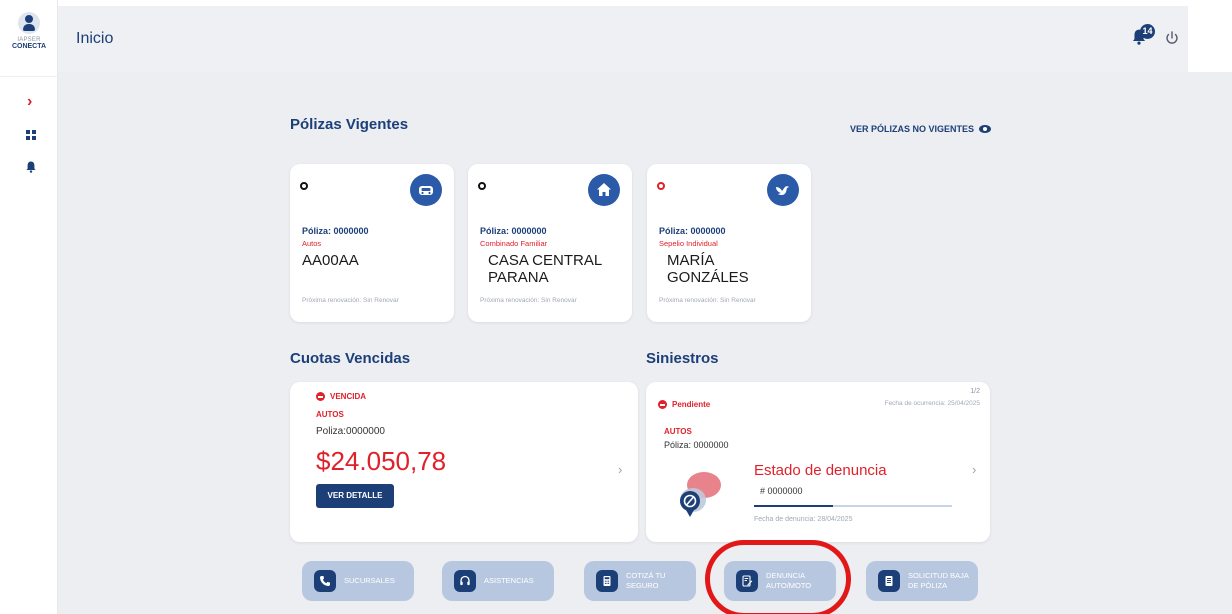 This screenshot has height=614, width=1232. What do you see at coordinates (938, 575) in the screenshot?
I see `action-label-line1: SOLICITUD BAJA` at bounding box center [938, 575].